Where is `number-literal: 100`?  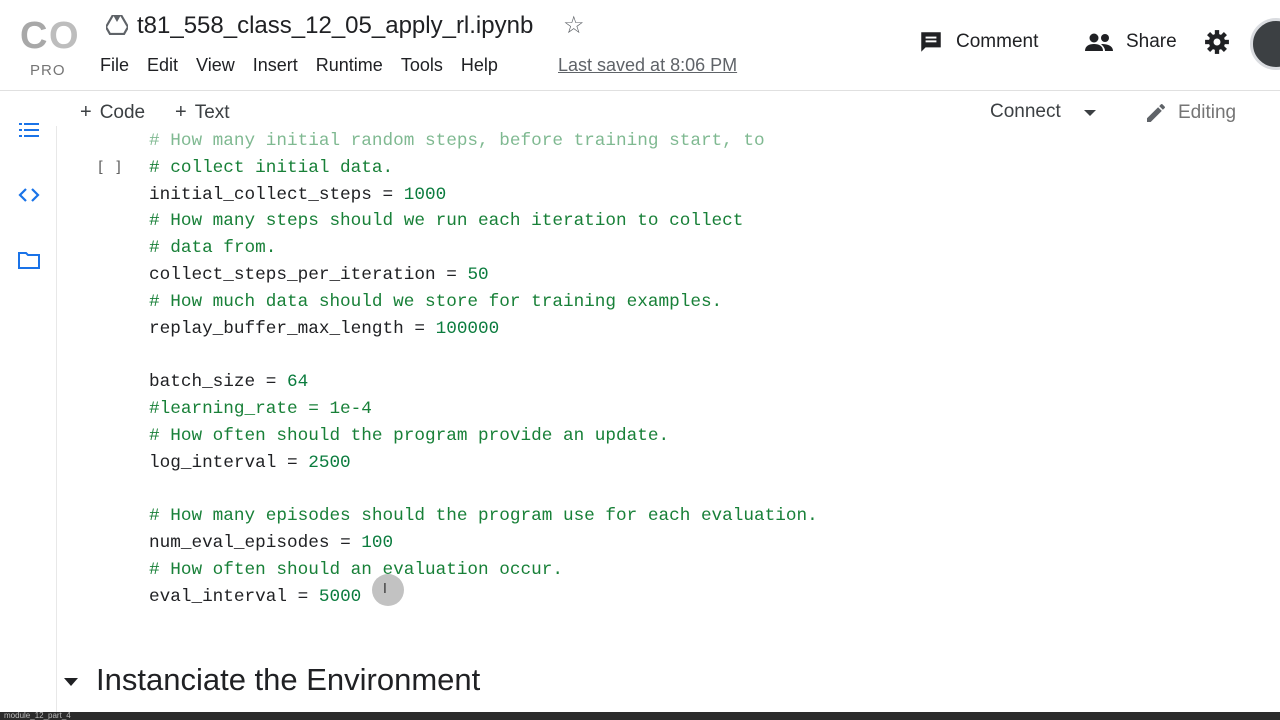 number-literal: 100 is located at coordinates (377, 542).